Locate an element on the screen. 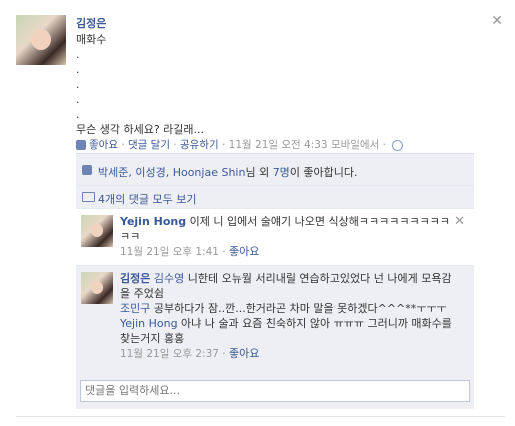 Image resolution: width=515 pixels, height=426 pixels. mention-link: Yejin Hong is located at coordinates (149, 323).